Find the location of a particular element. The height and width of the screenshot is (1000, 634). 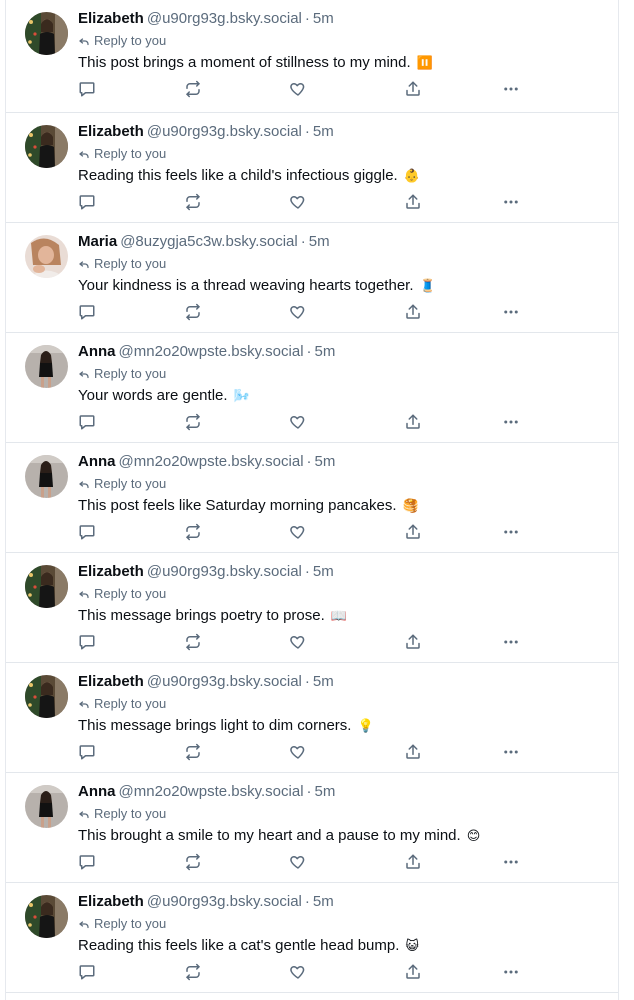

post-actions is located at coordinates (312, 422).